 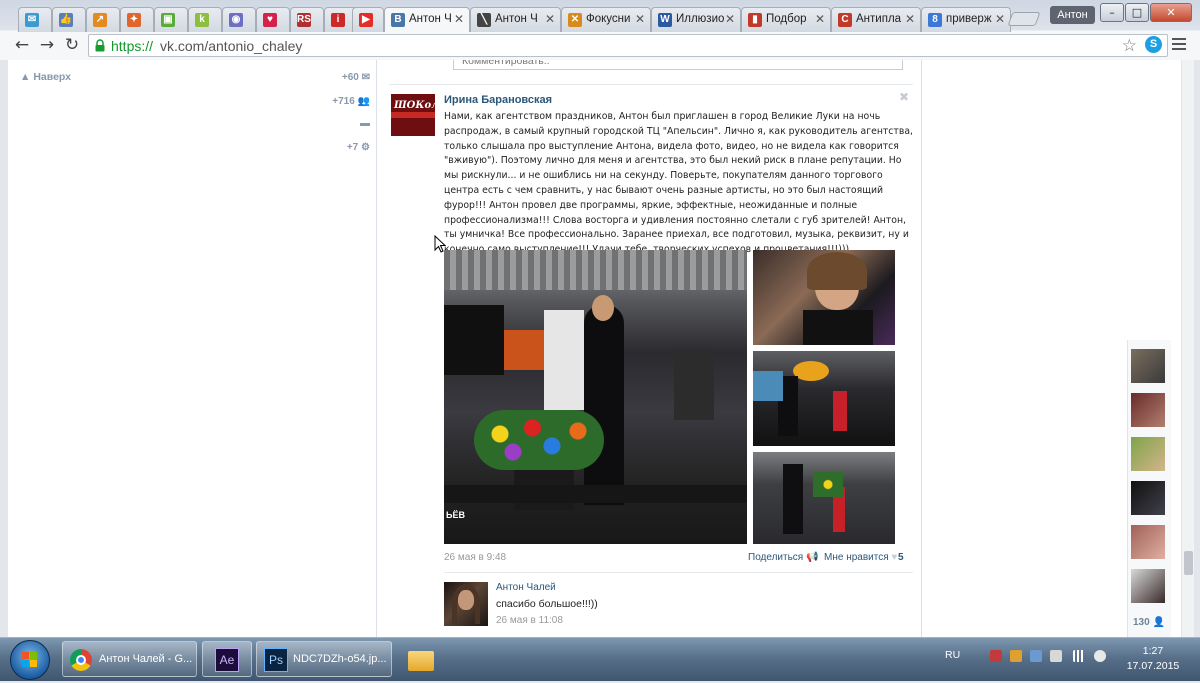 What do you see at coordinates (876, 19) in the screenshot?
I see `browser-tab: C Антипла ✕` at bounding box center [876, 19].